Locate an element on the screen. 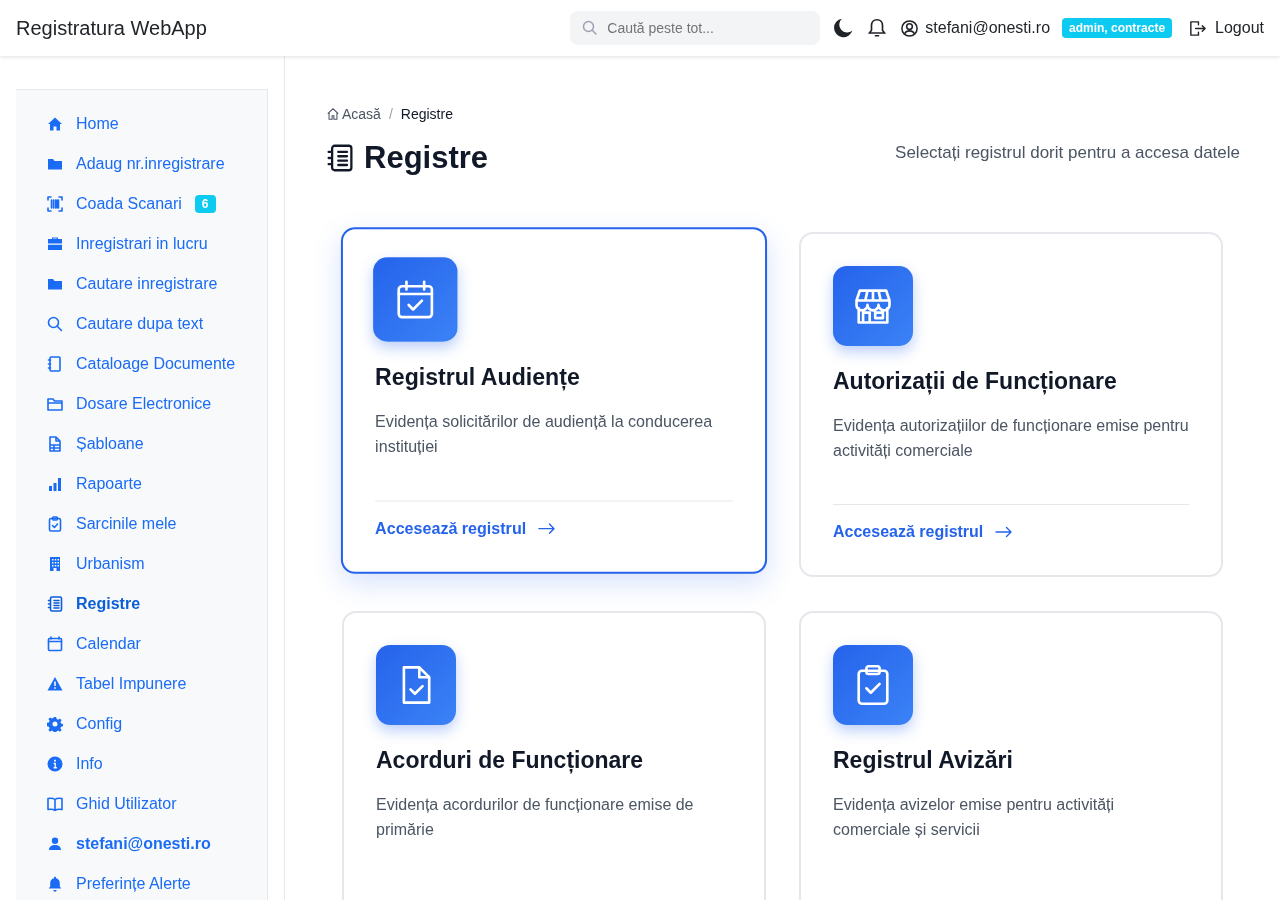 The height and width of the screenshot is (900, 1280). moon-icon is located at coordinates (843, 28).